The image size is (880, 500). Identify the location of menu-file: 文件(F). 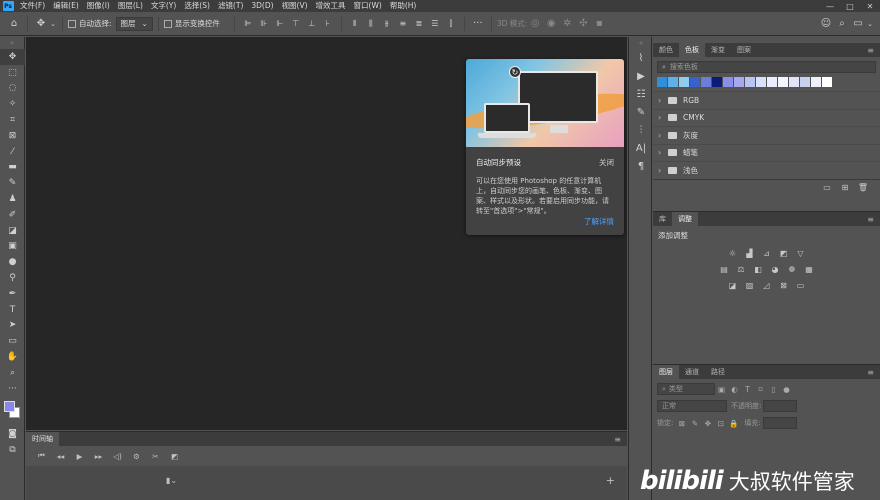
(32, 6).